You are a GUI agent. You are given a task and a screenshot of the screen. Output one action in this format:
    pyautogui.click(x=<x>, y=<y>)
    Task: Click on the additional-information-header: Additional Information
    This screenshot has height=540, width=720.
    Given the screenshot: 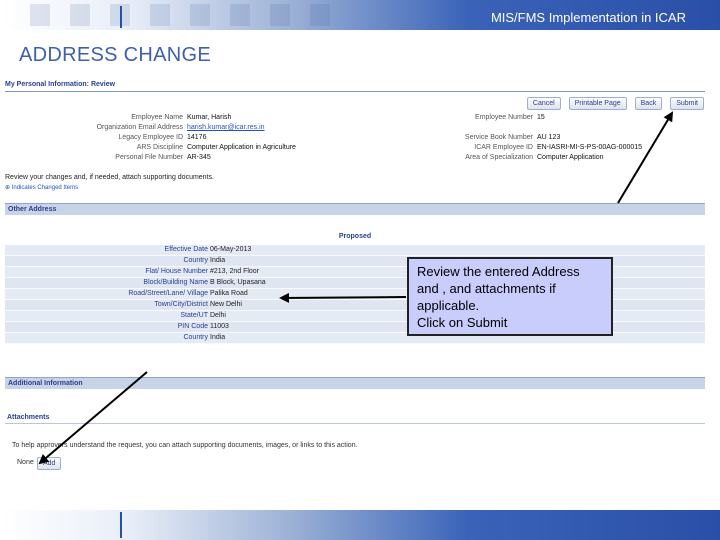 What is the action you would take?
    pyautogui.click(x=355, y=383)
    